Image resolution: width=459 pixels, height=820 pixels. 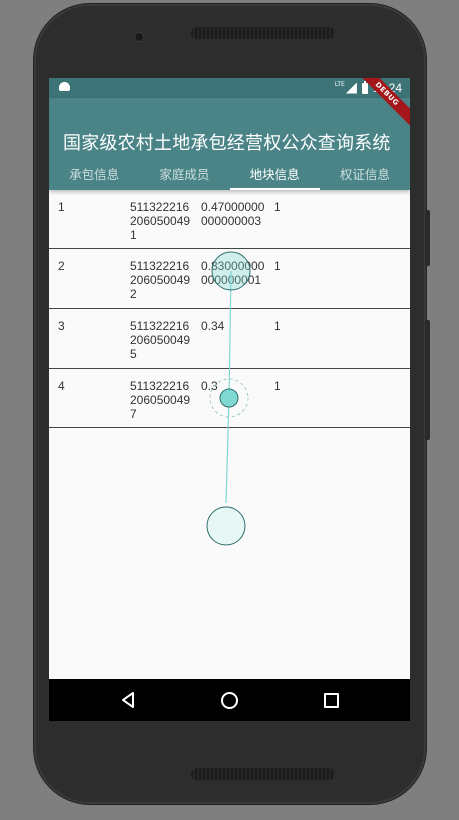 I want to click on android-icon, so click(x=64, y=86).